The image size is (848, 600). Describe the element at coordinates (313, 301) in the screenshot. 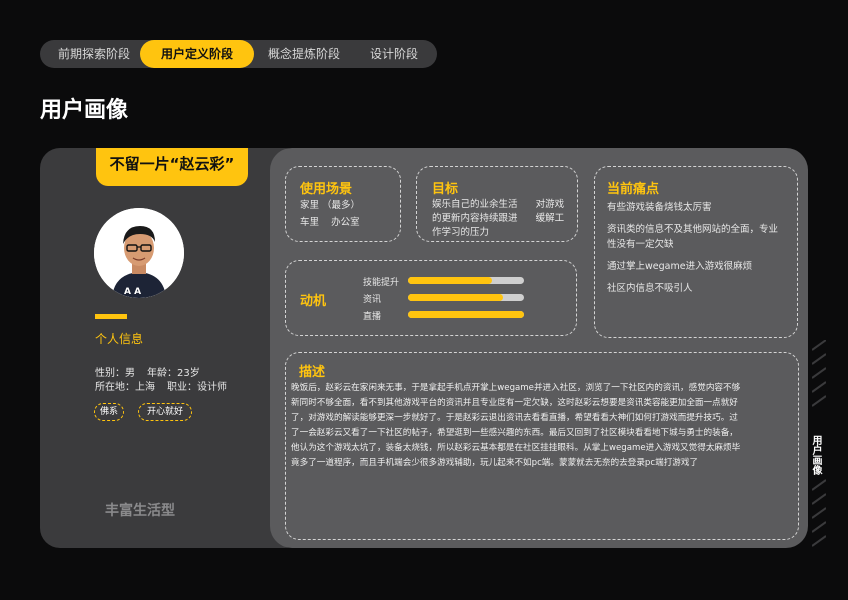

I see `motivation-title: 动机` at that location.